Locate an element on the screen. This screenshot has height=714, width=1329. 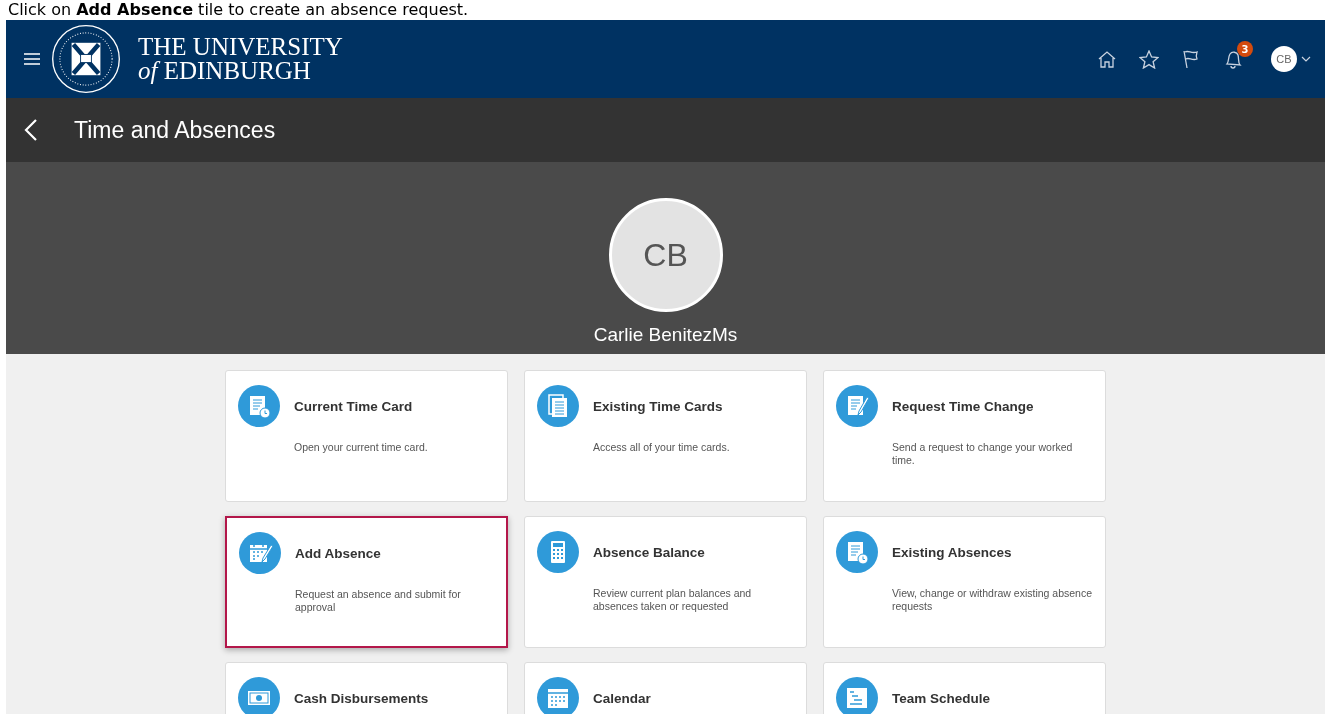
avatar: CB is located at coordinates (665, 255).